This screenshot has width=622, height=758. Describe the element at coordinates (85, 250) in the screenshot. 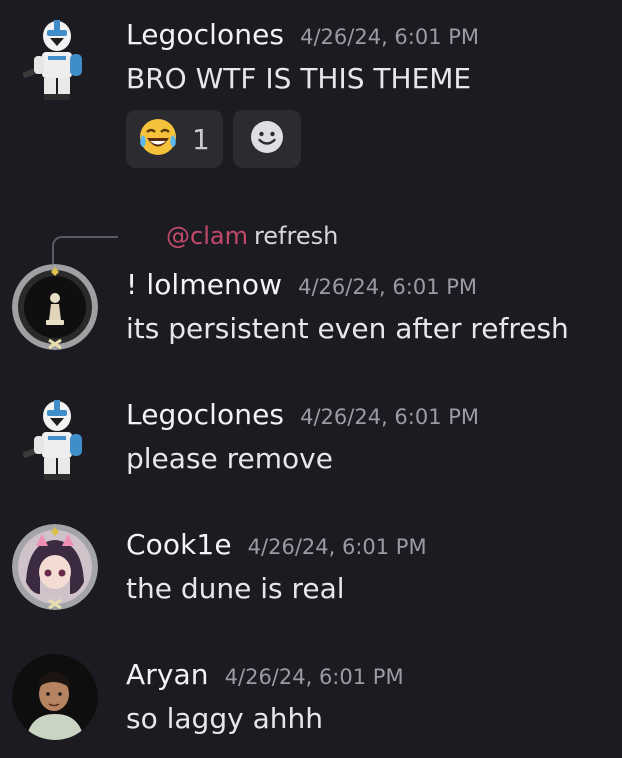

I see `reply-connector` at that location.